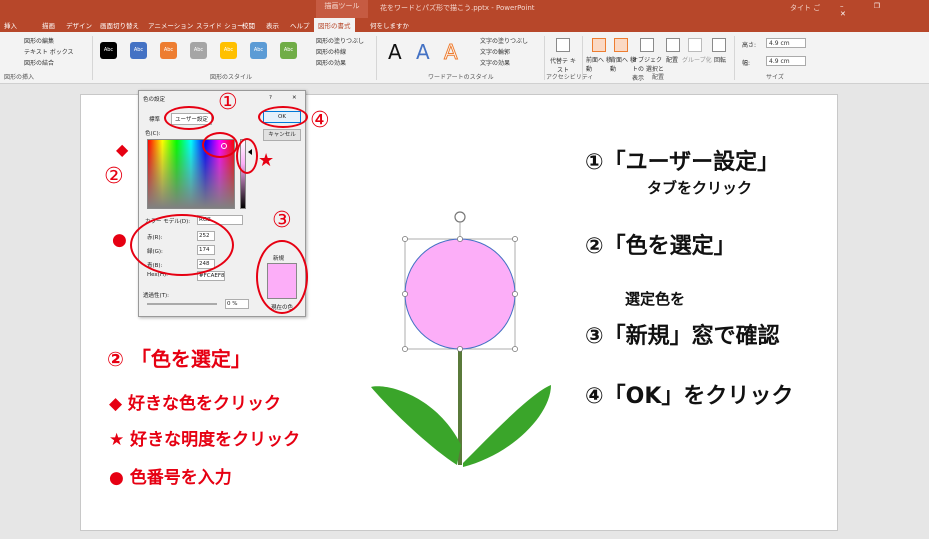  What do you see at coordinates (334, 25) in the screenshot?
I see `tab-shape-format: 図形の書式` at bounding box center [334, 25].